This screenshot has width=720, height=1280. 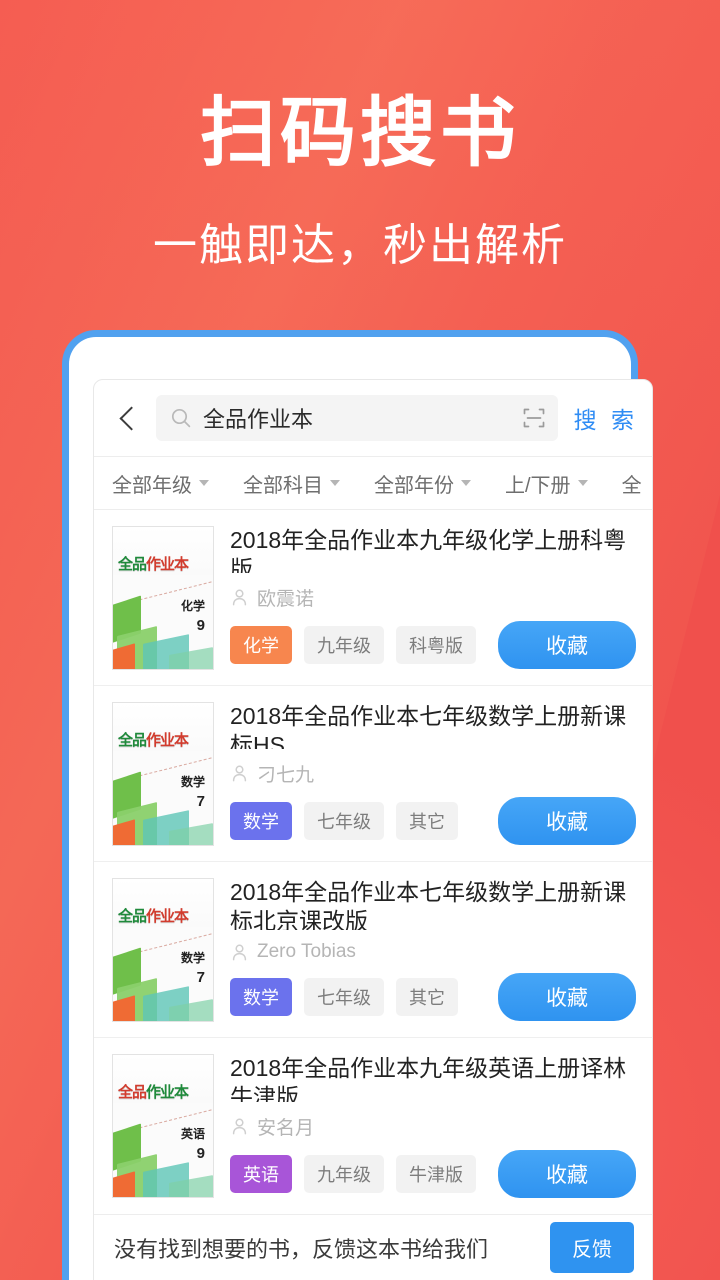 I want to click on search-input-value: 全品作业本, so click(x=258, y=419).